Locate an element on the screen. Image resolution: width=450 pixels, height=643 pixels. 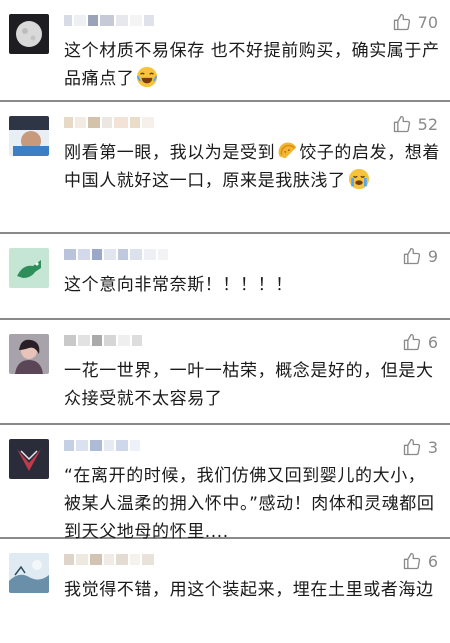
like-button: 9 is located at coordinates (420, 256).